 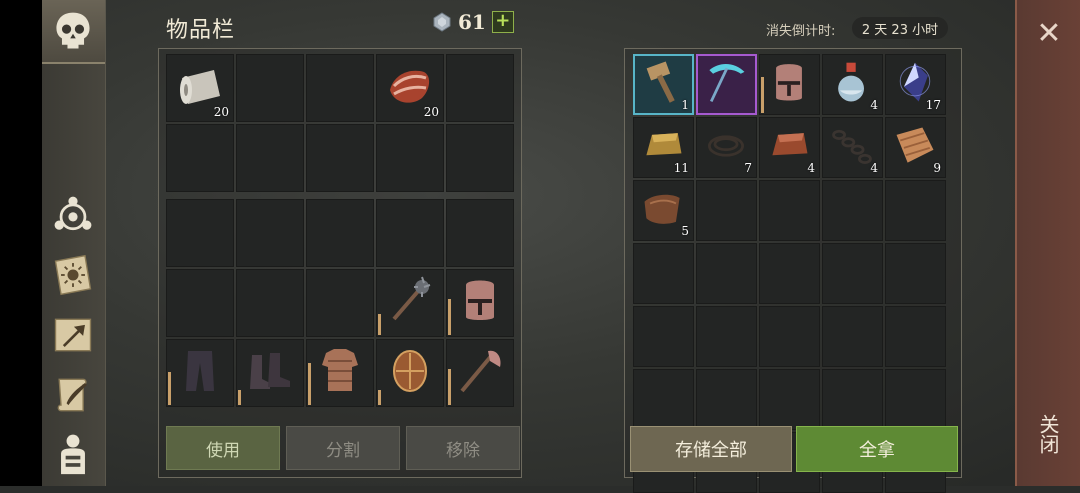 What do you see at coordinates (73, 453) in the screenshot?
I see `character-icon` at bounding box center [73, 453].